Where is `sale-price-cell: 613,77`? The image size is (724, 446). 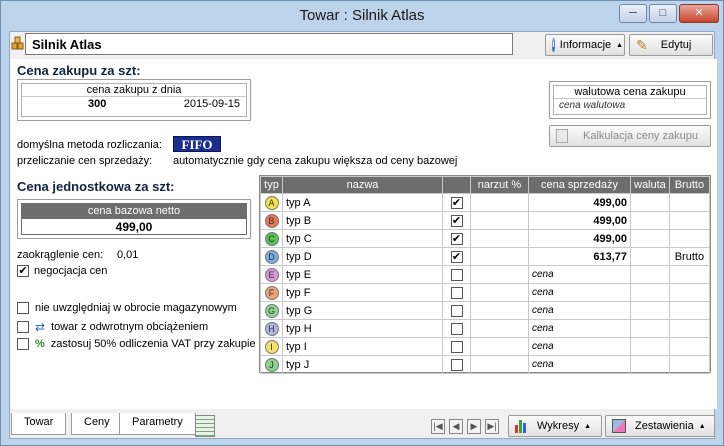
sale-price-cell: 613,77 is located at coordinates (579, 256).